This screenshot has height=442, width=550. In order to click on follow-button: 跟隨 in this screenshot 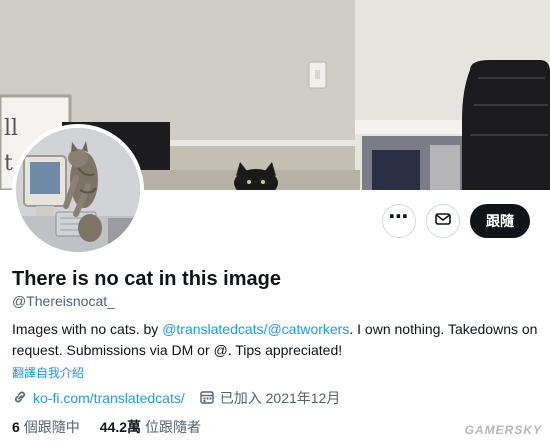, I will do `click(500, 221)`.